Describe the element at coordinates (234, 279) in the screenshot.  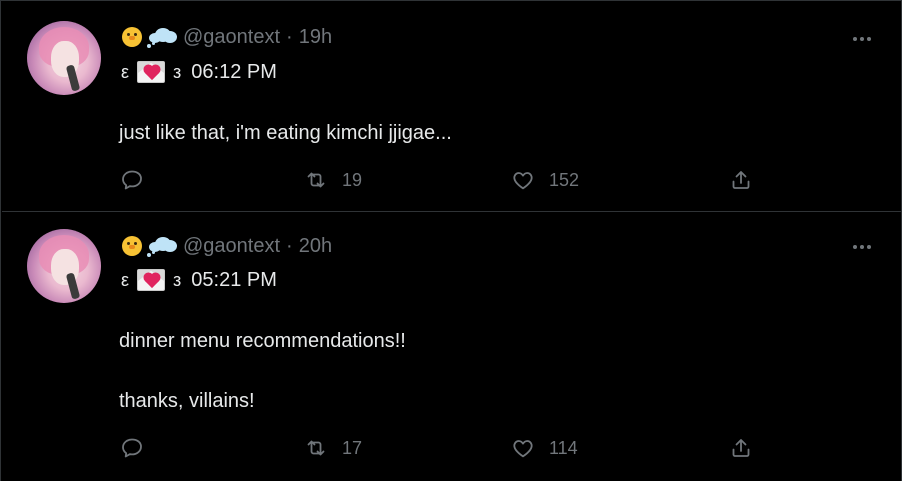
I see `posted-time: 05:21 PM` at that location.